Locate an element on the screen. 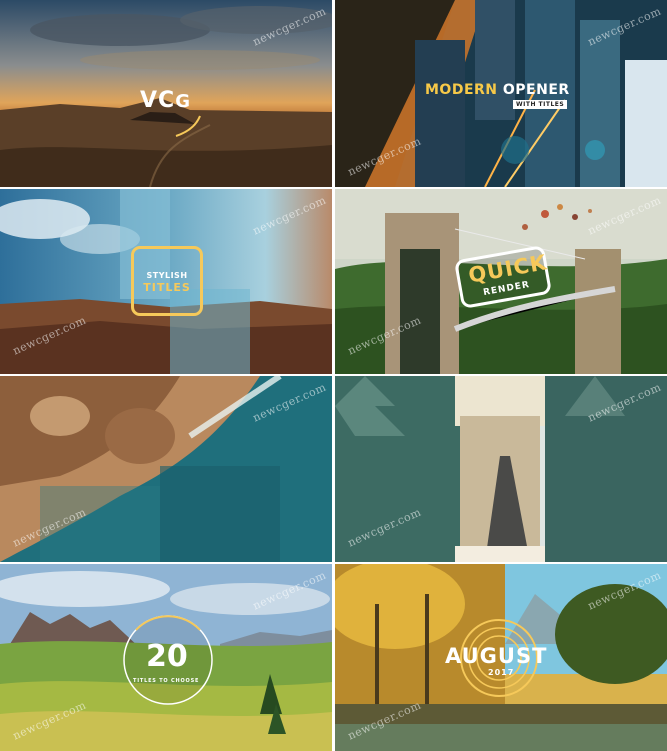 The width and height of the screenshot is (667, 751). august-title: AUGUST is located at coordinates (496, 656).